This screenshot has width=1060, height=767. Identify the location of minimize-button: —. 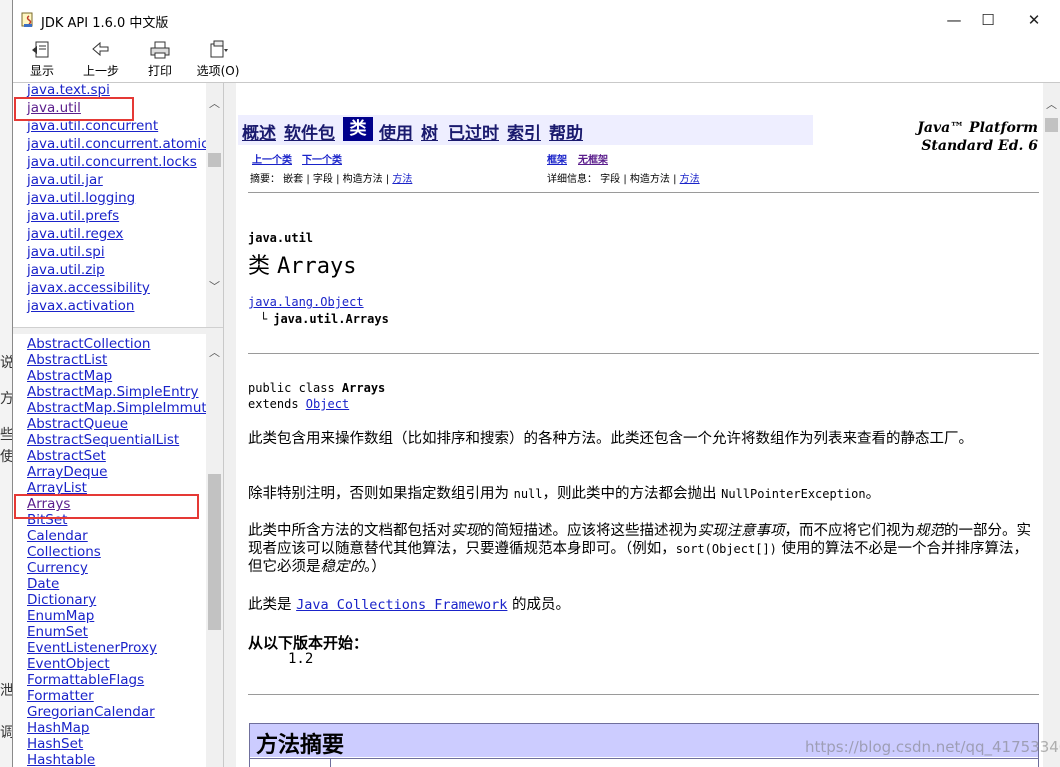
(954, 20).